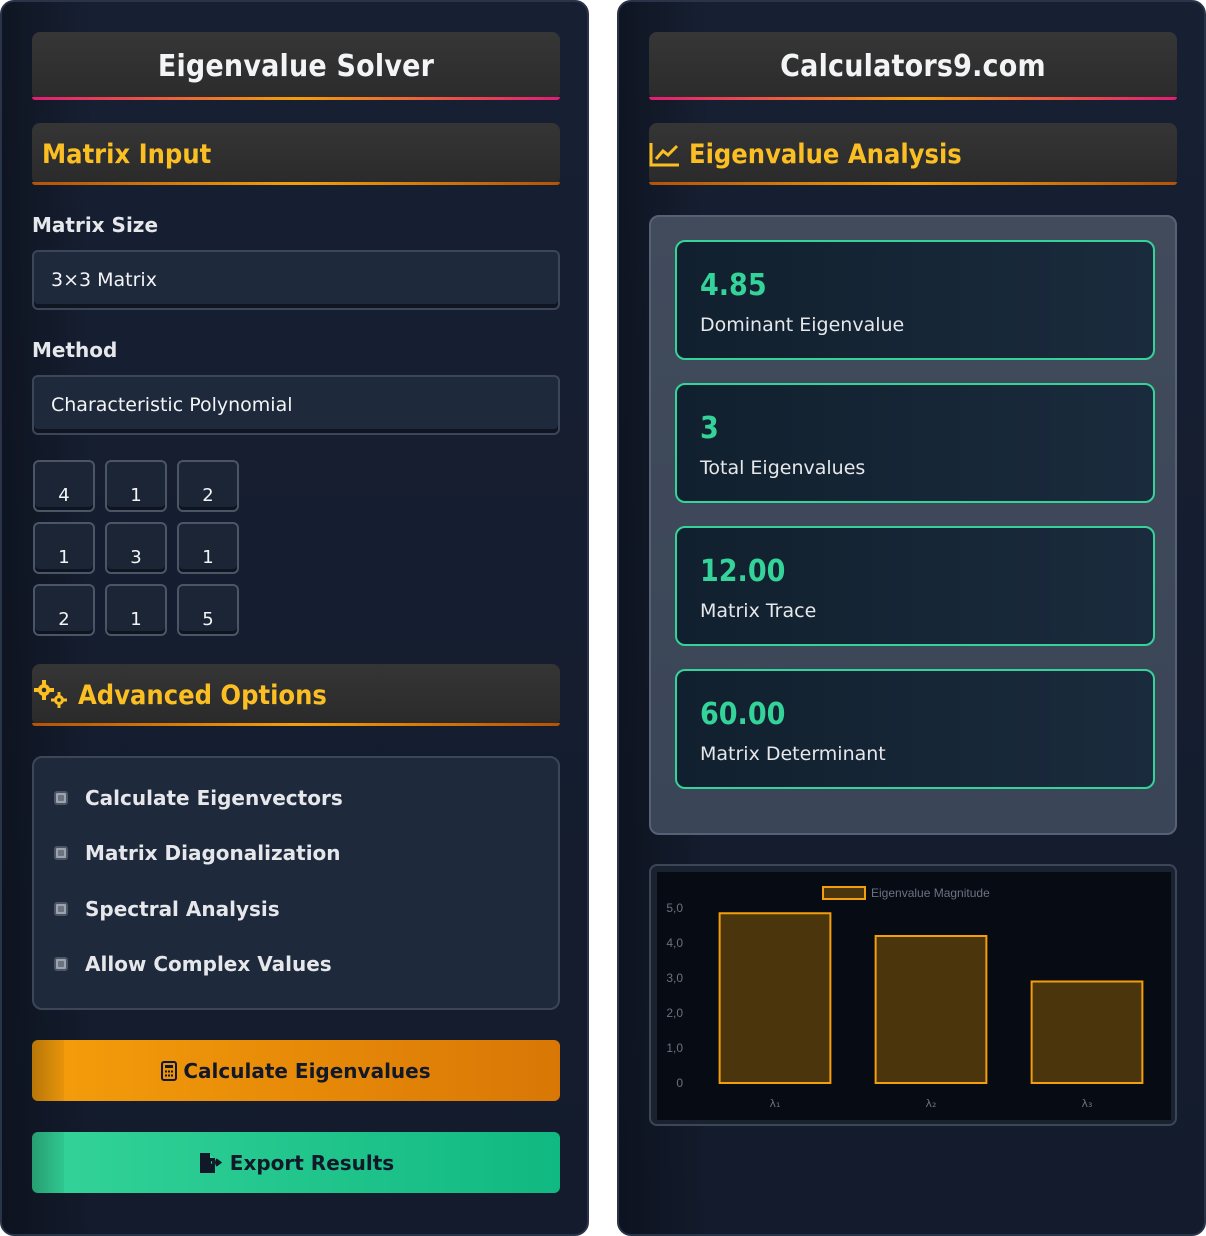 This screenshot has height=1236, width=1206. I want to click on chart-line-icon, so click(665, 154).